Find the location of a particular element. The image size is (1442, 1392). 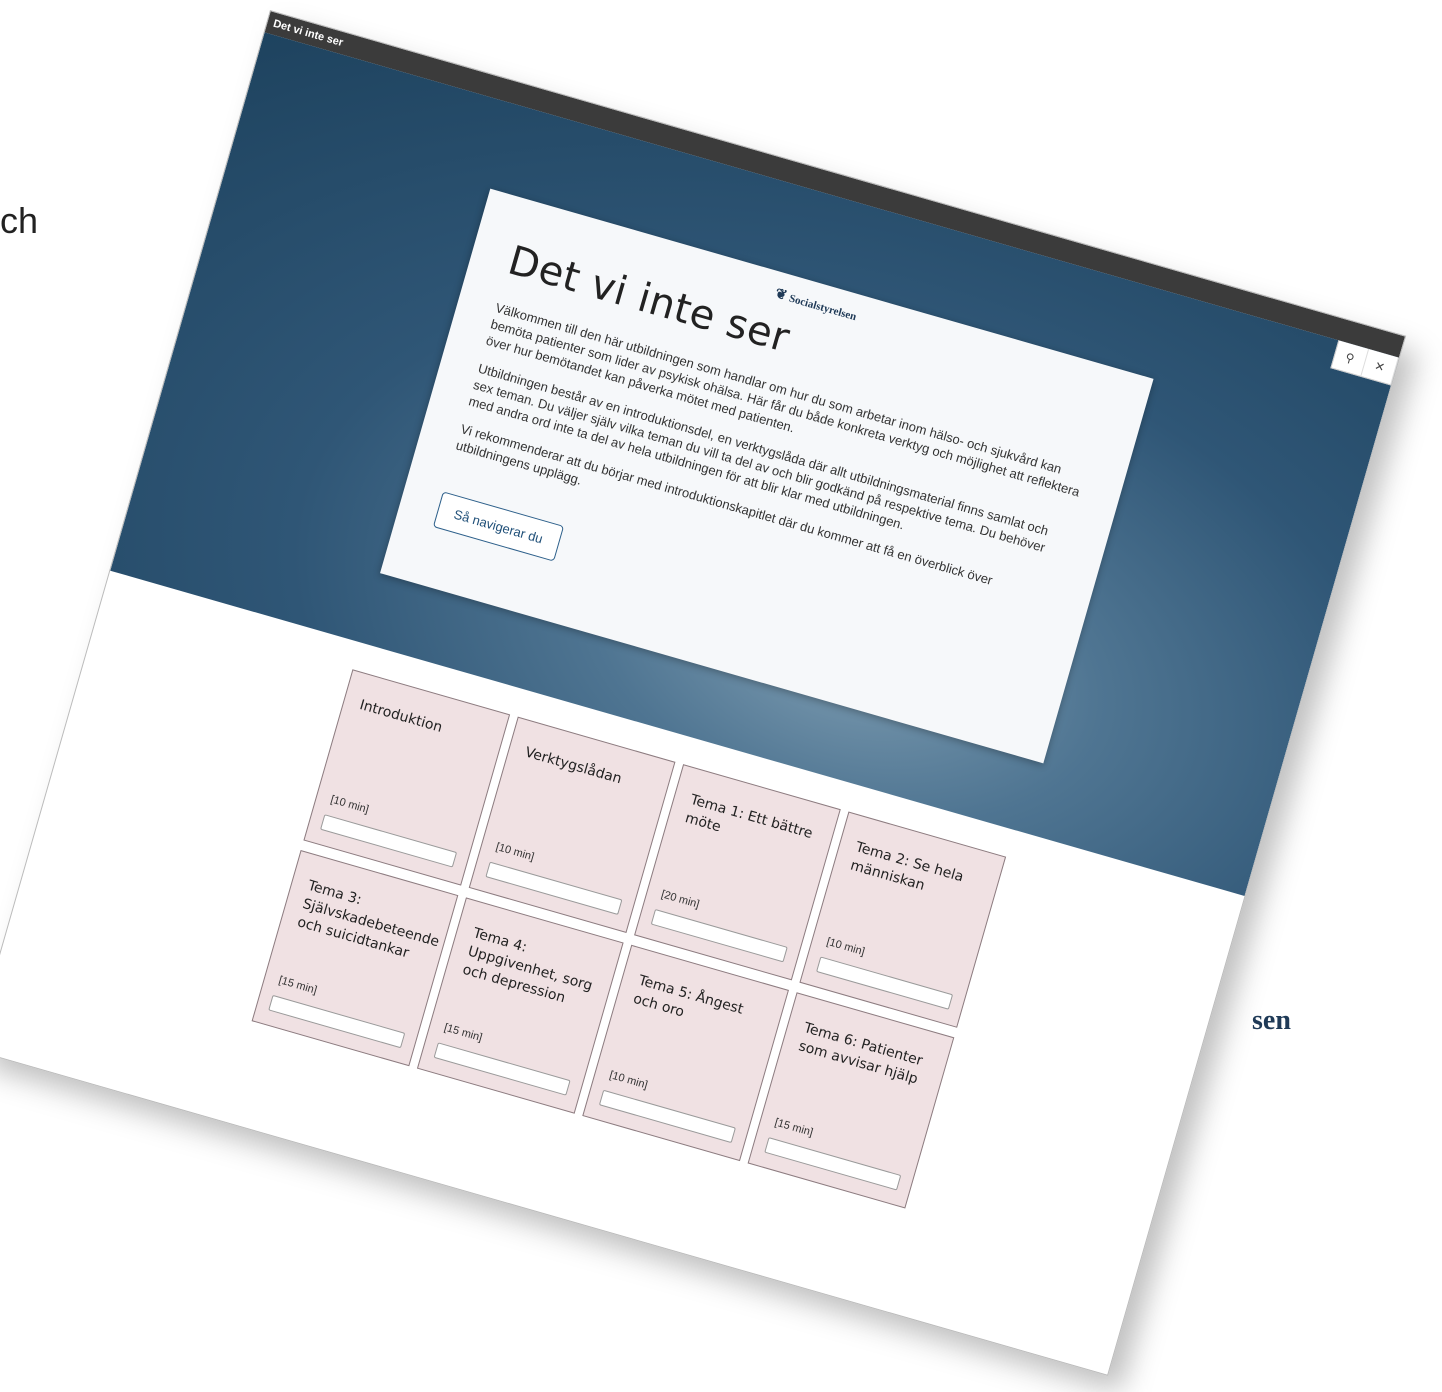

logo-icon: ❦ is located at coordinates (781, 295).